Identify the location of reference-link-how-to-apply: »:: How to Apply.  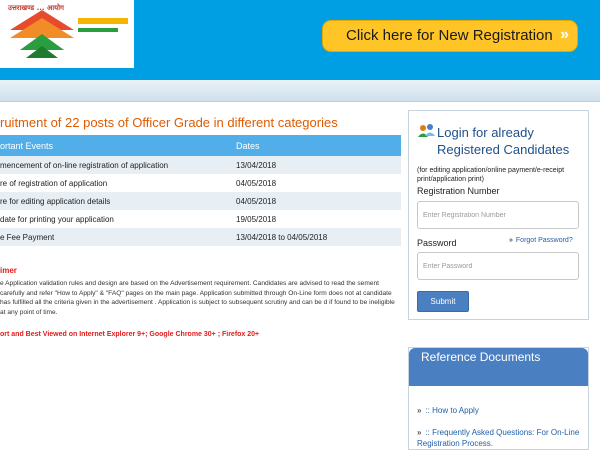
(499, 410).